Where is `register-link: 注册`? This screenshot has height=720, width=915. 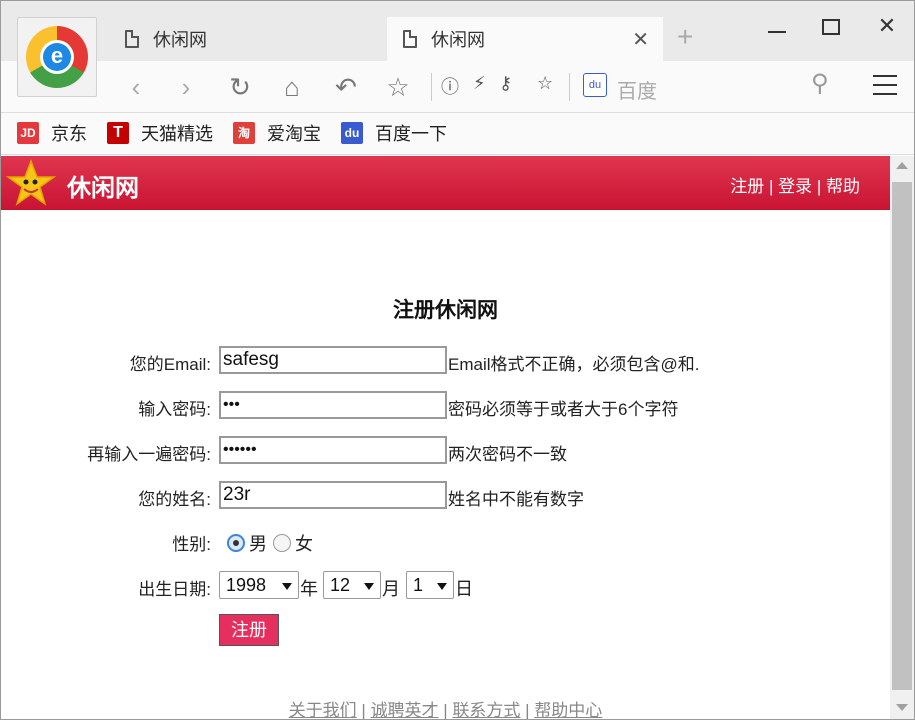 register-link: 注册 is located at coordinates (747, 186).